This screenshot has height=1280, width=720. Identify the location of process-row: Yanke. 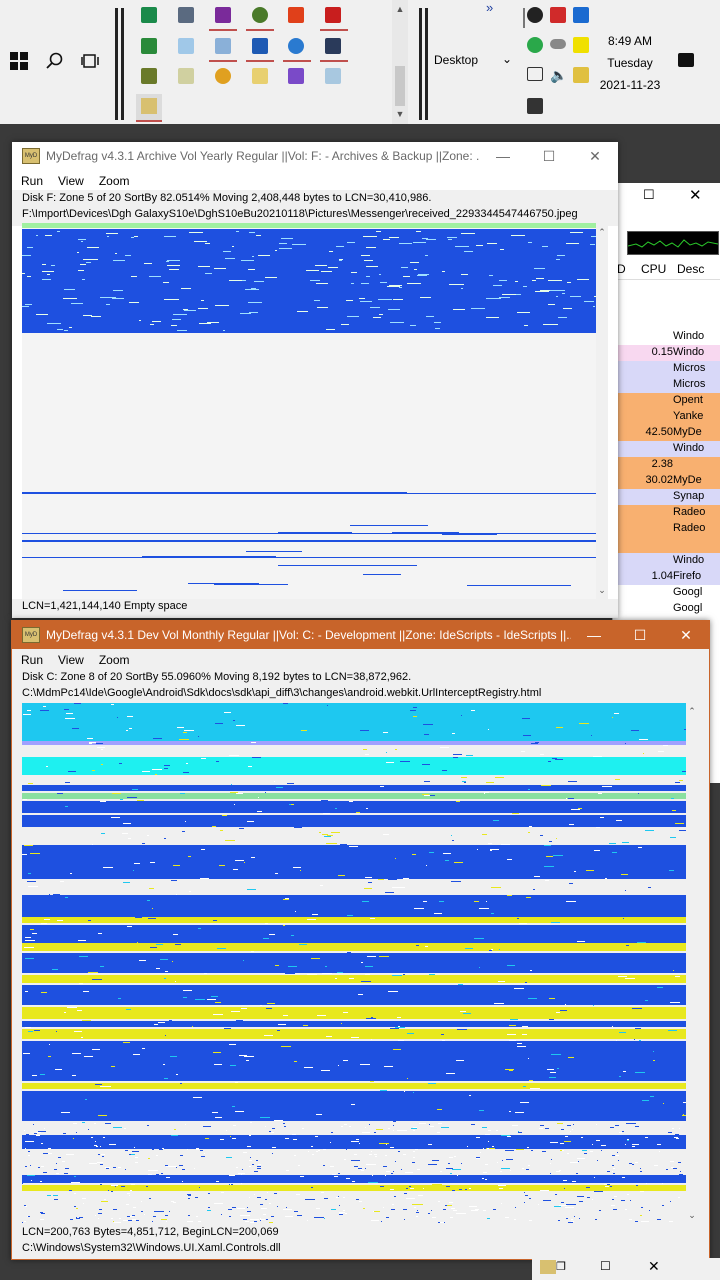
(666, 417).